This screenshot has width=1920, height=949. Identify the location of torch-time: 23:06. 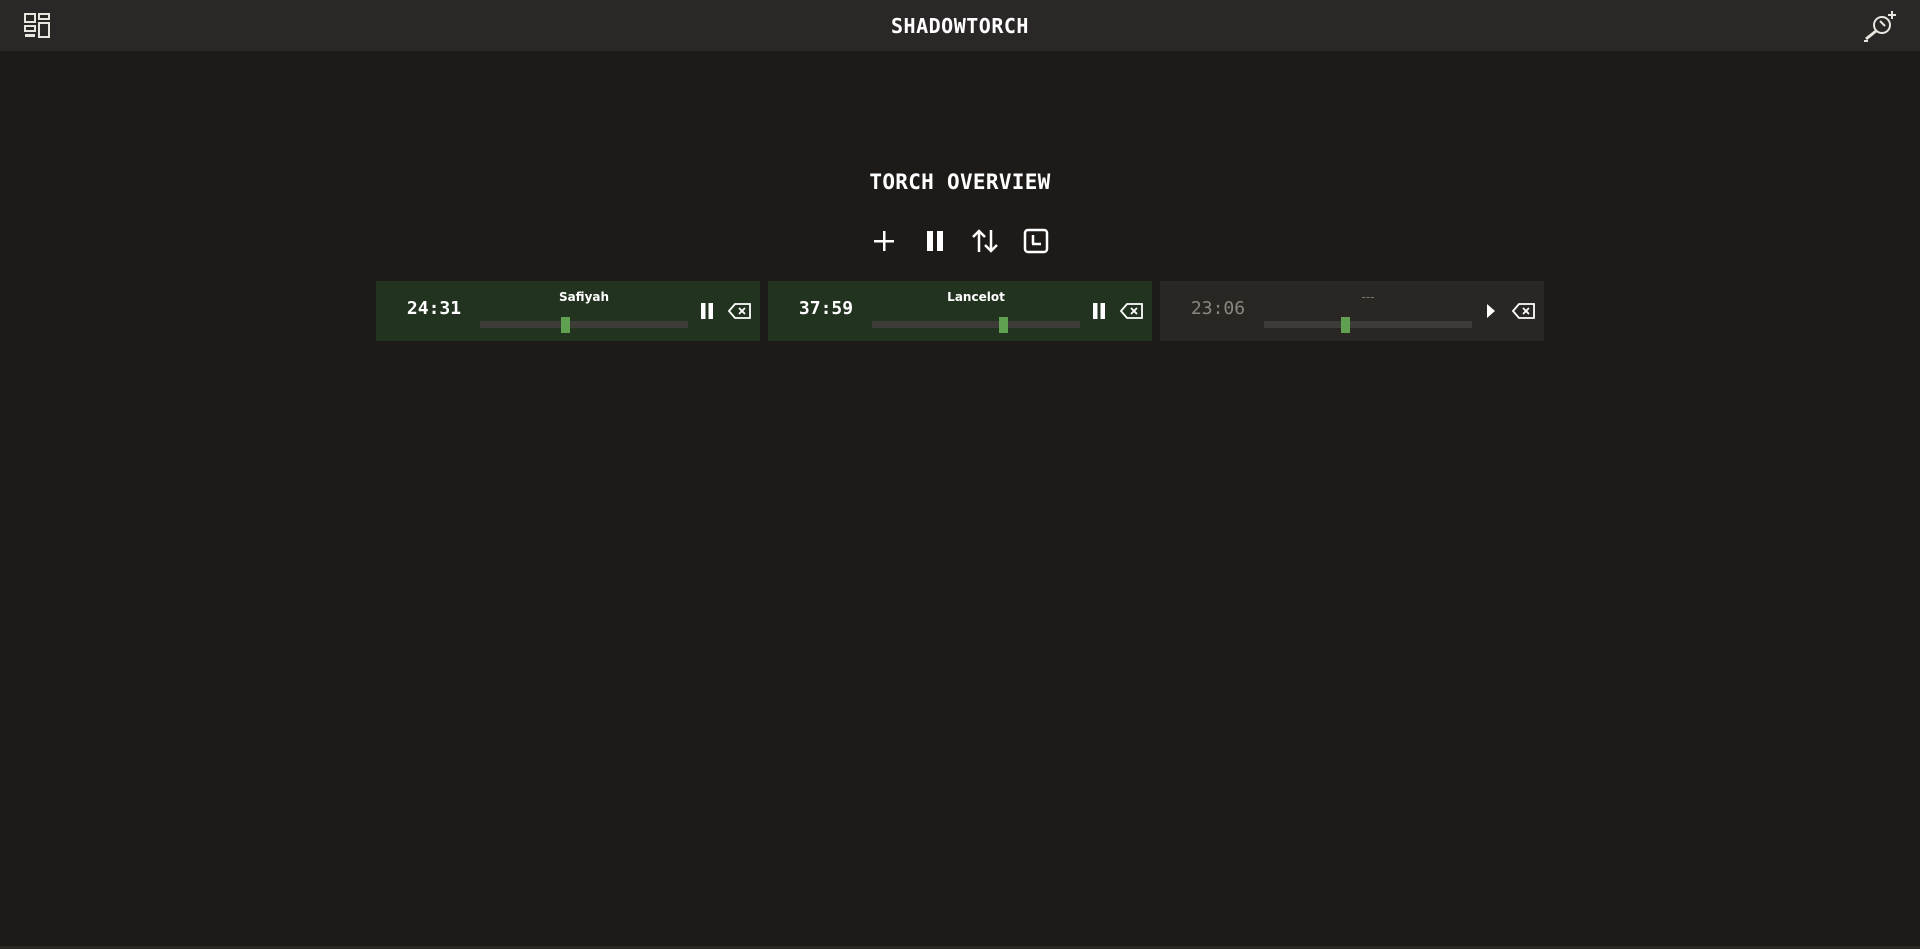
(1218, 308).